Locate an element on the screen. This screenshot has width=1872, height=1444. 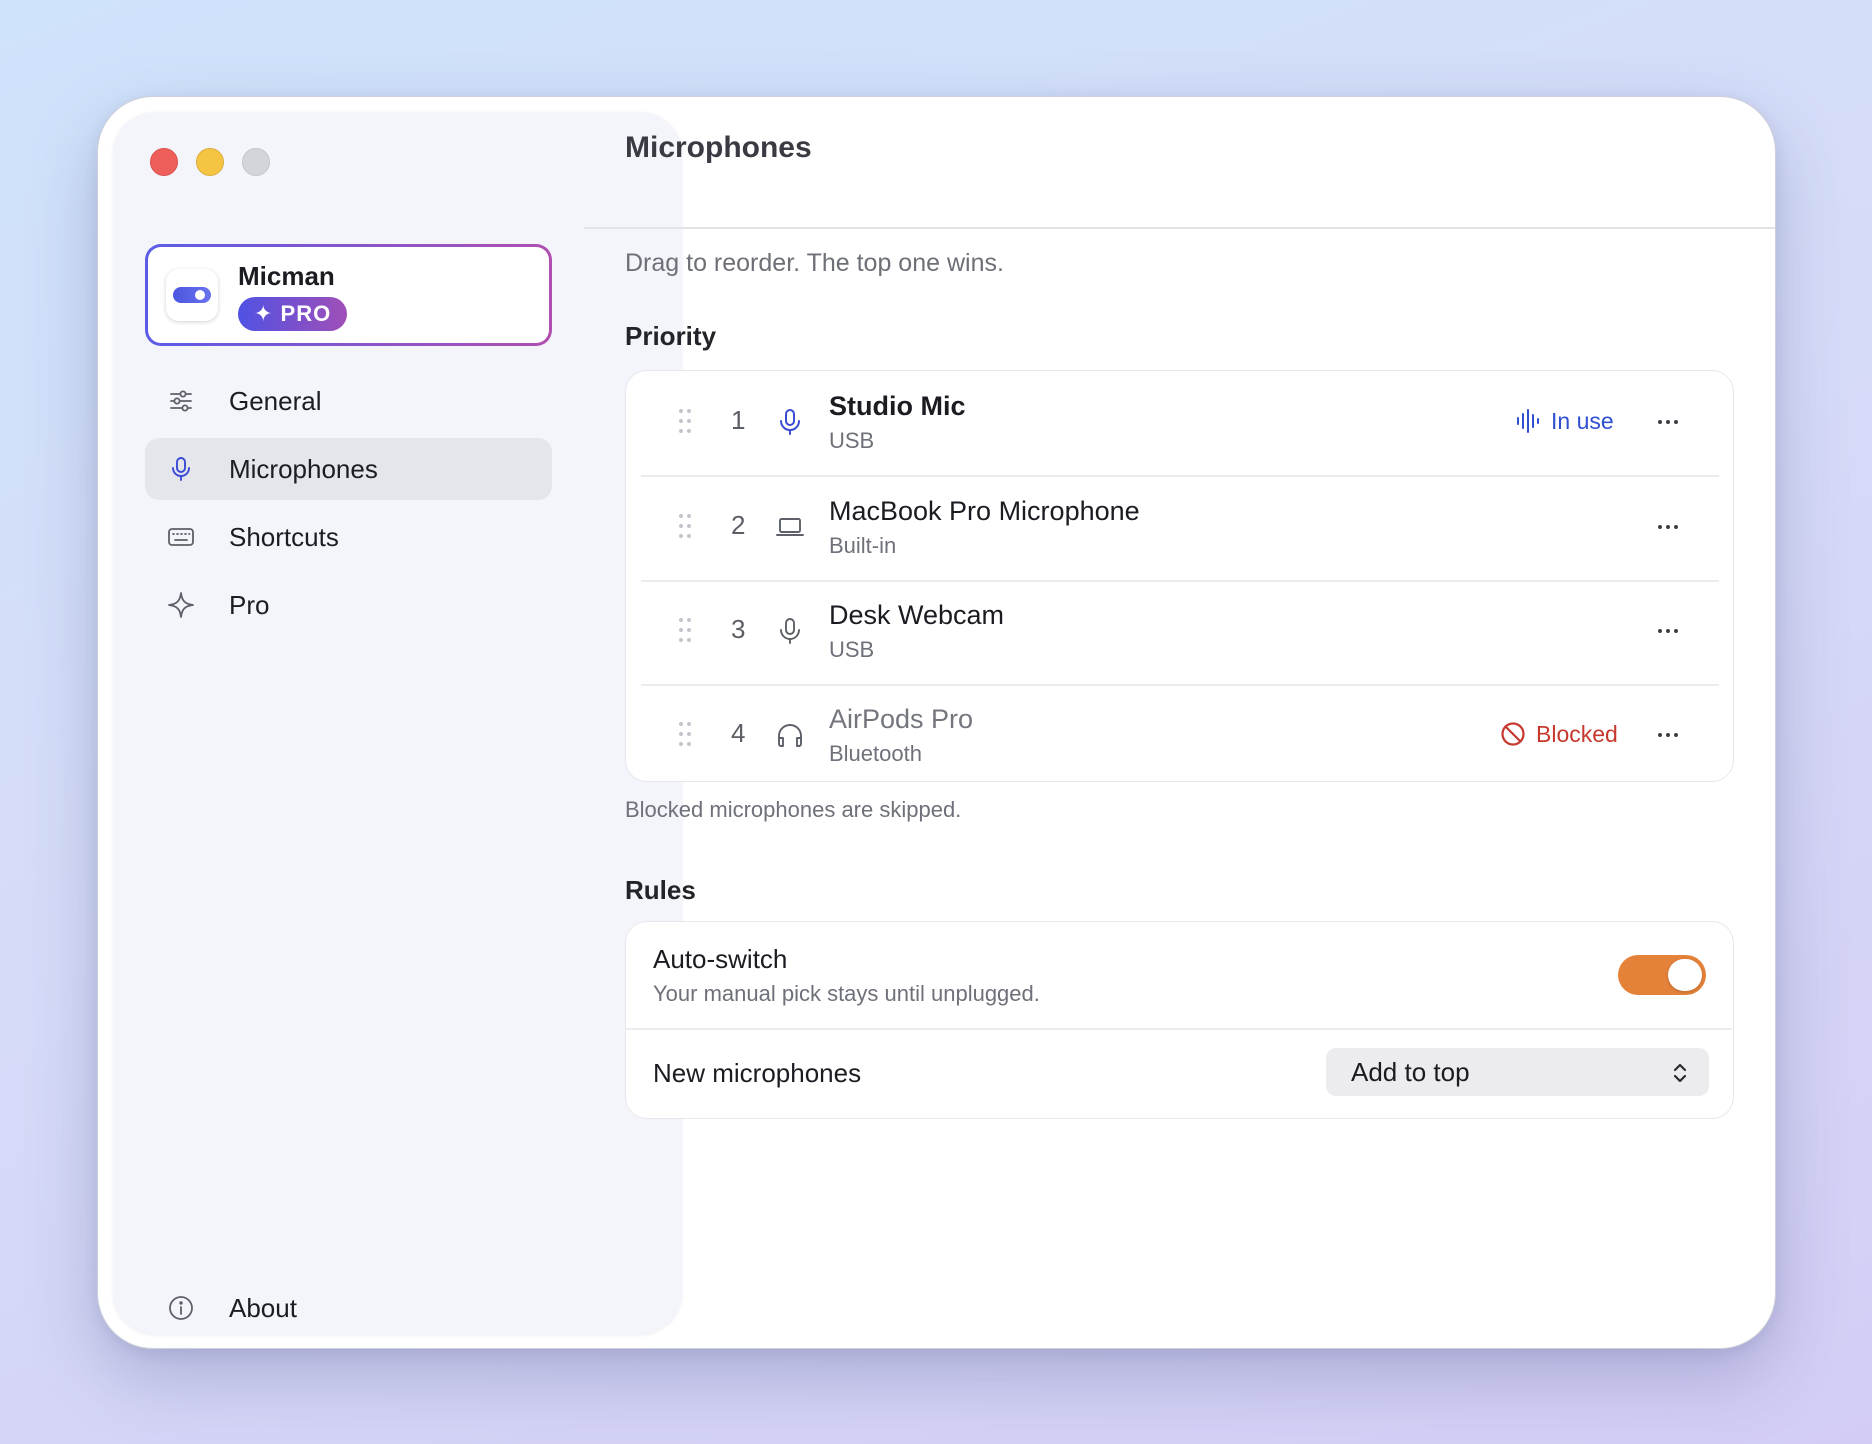
priority-rank: 2 is located at coordinates (738, 525).